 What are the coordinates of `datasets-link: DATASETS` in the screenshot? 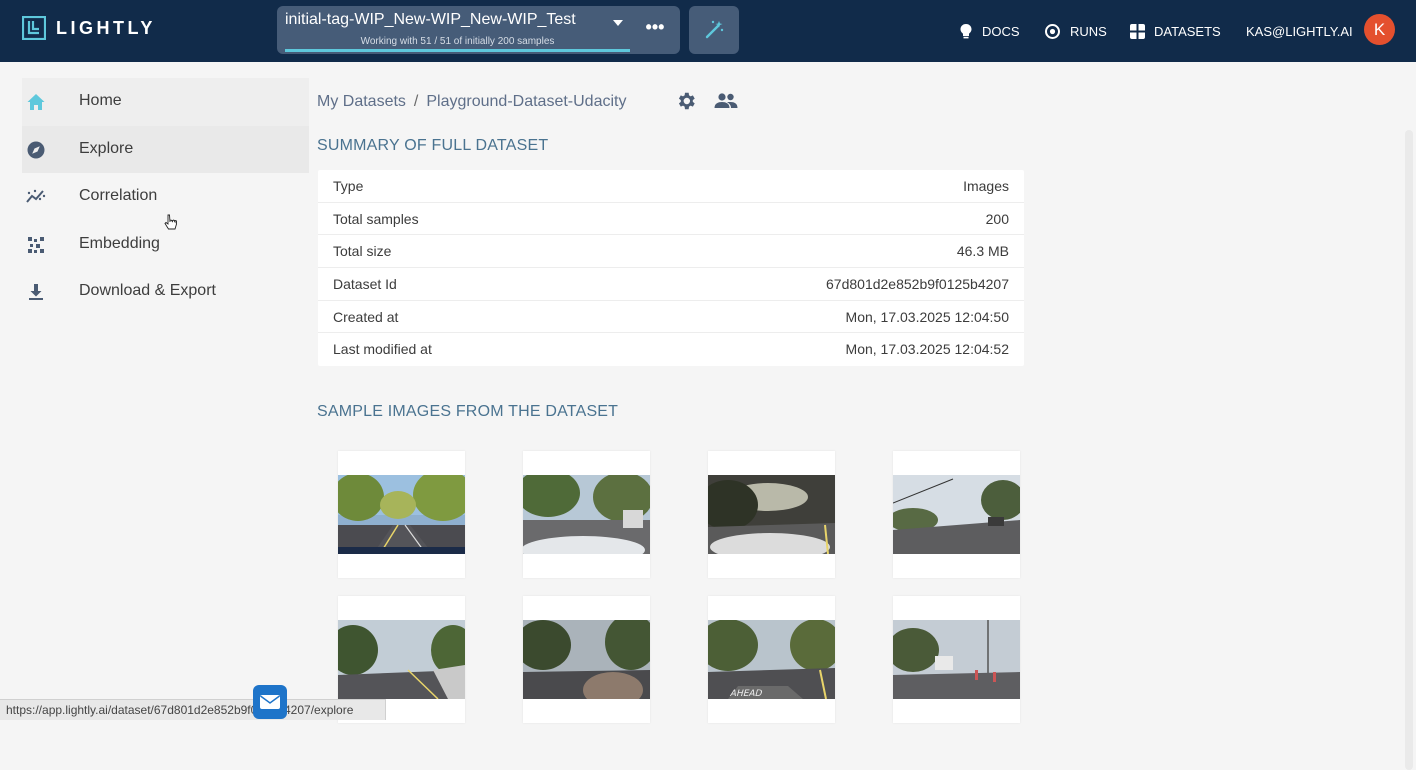 It's located at (1175, 31).